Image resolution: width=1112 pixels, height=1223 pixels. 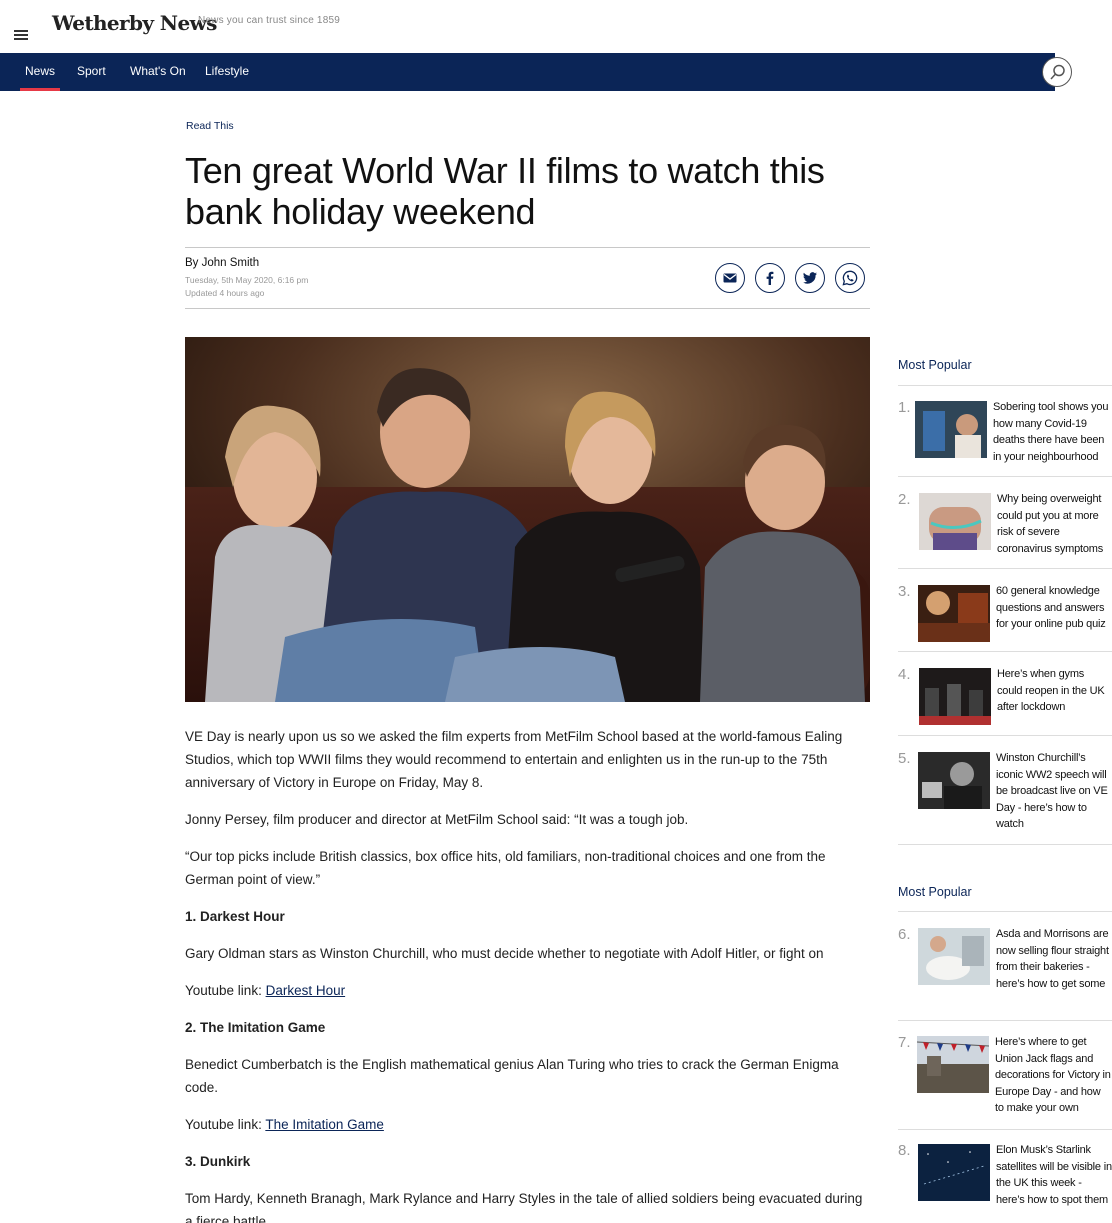 I want to click on subheading: 3. Dunkirk, so click(x=218, y=1161).